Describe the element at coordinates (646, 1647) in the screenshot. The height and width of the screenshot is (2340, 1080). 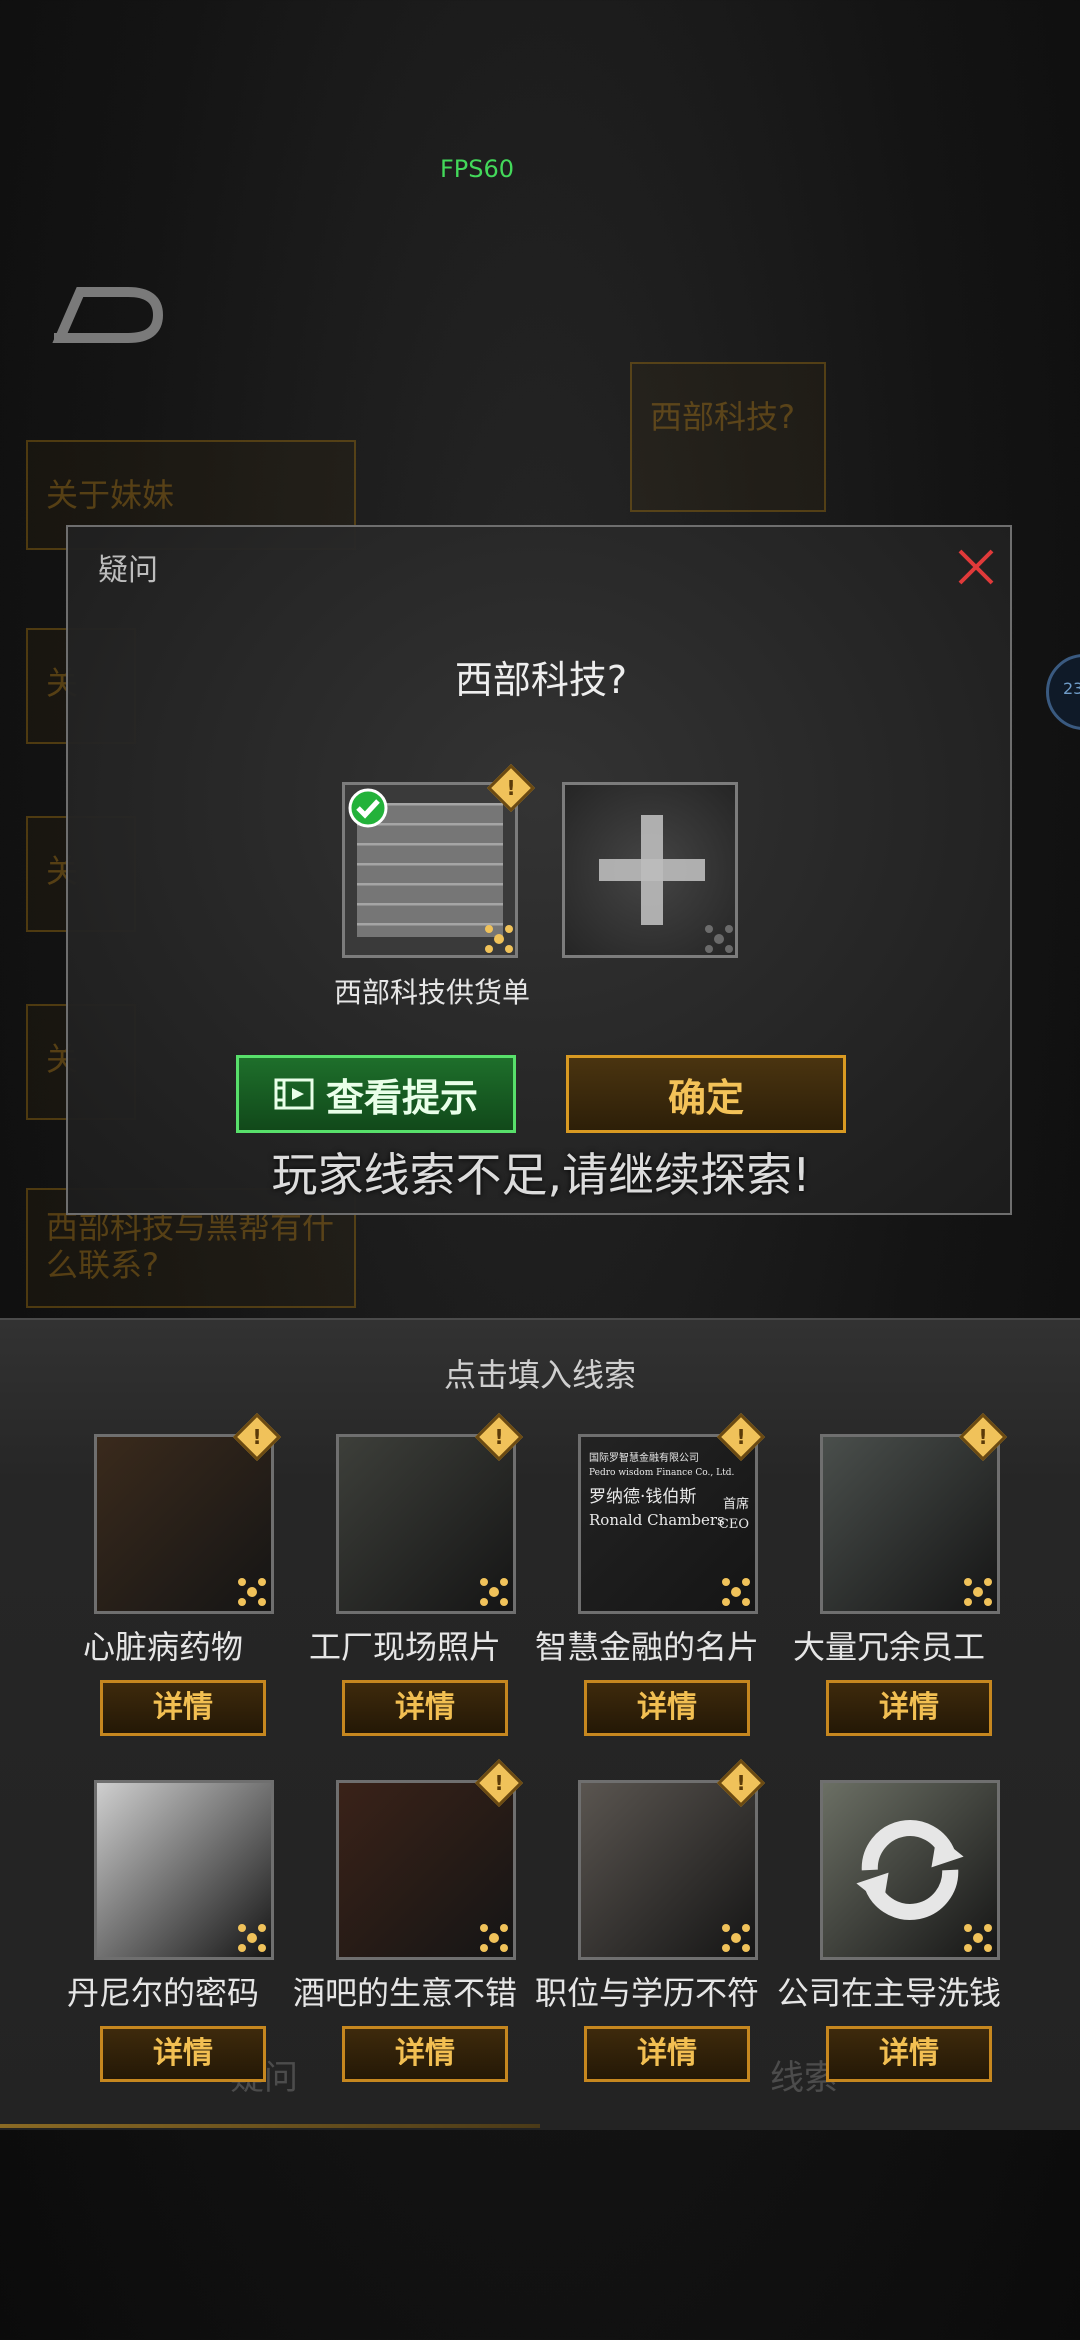
I see `clue-name: 智慧金融的名片` at that location.